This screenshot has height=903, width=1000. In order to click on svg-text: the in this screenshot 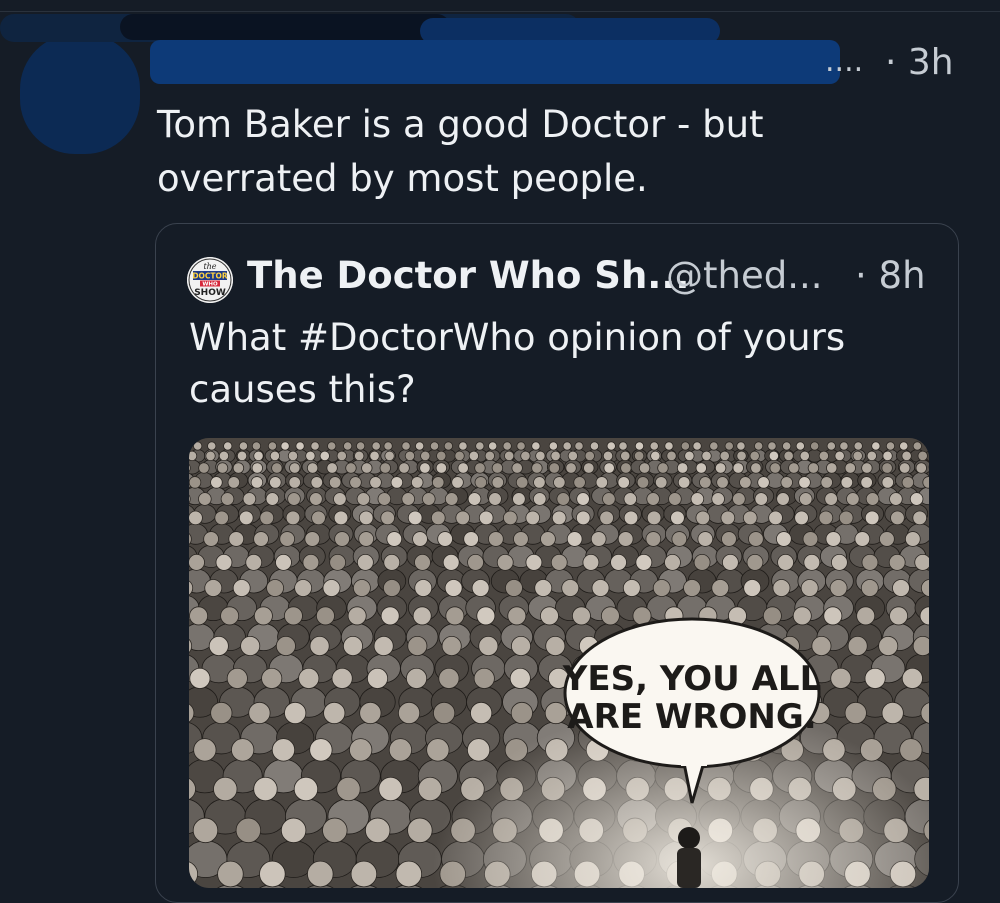, I will do `click(209, 266)`.